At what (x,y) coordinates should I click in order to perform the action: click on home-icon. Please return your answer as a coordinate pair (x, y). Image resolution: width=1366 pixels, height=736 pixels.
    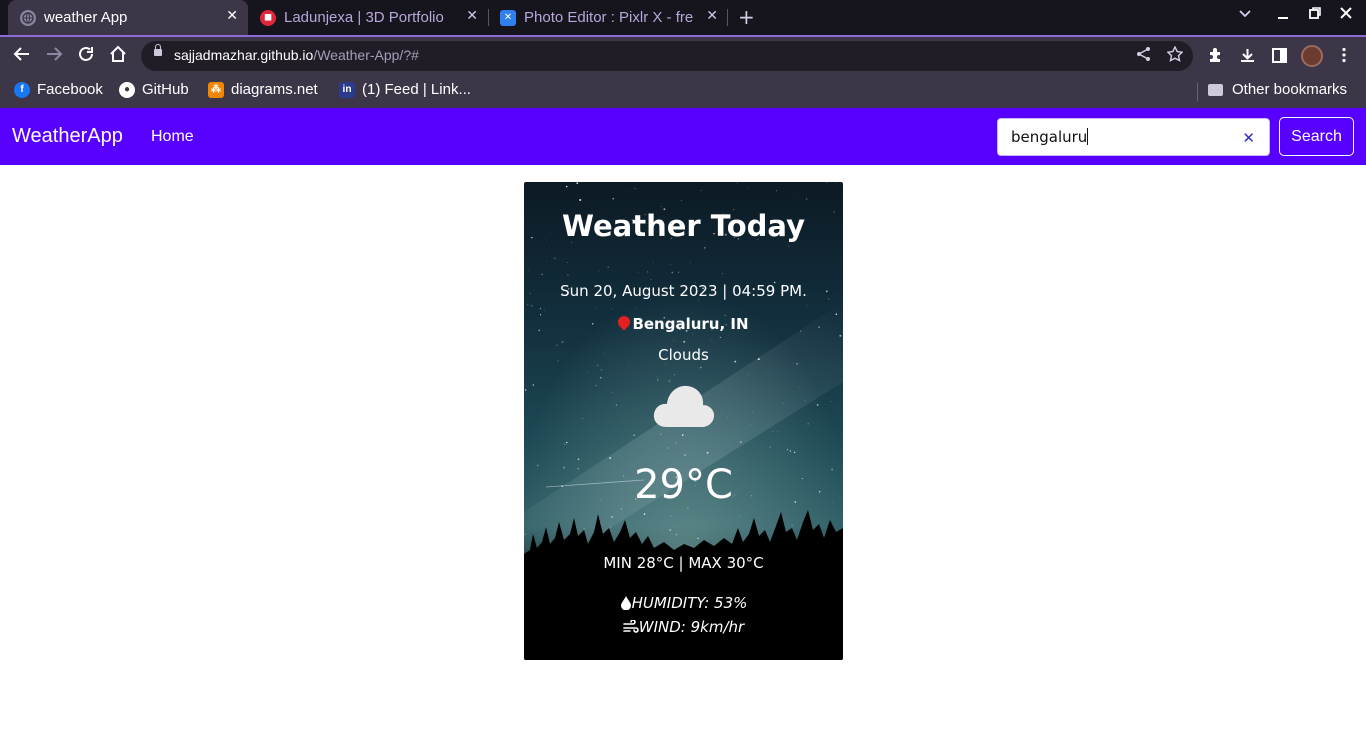
    Looking at the image, I should click on (118, 56).